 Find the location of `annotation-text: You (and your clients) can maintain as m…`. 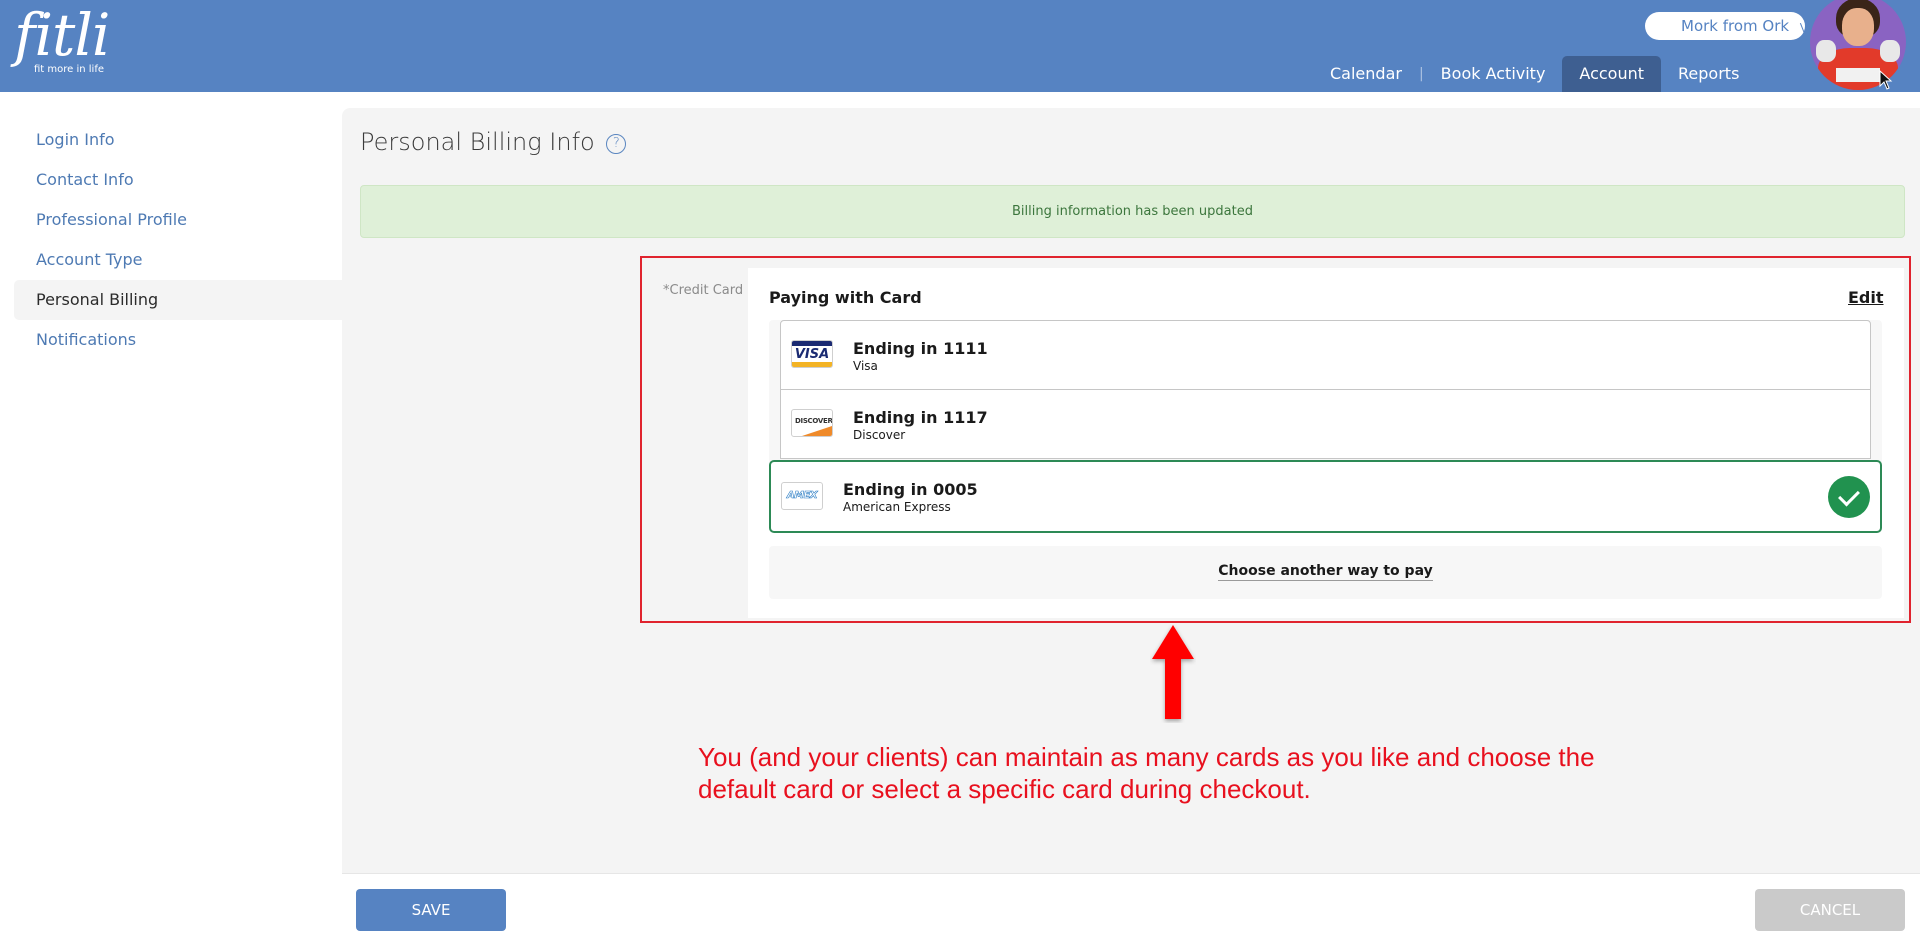

annotation-text: You (and your clients) can maintain as m… is located at coordinates (1146, 773).